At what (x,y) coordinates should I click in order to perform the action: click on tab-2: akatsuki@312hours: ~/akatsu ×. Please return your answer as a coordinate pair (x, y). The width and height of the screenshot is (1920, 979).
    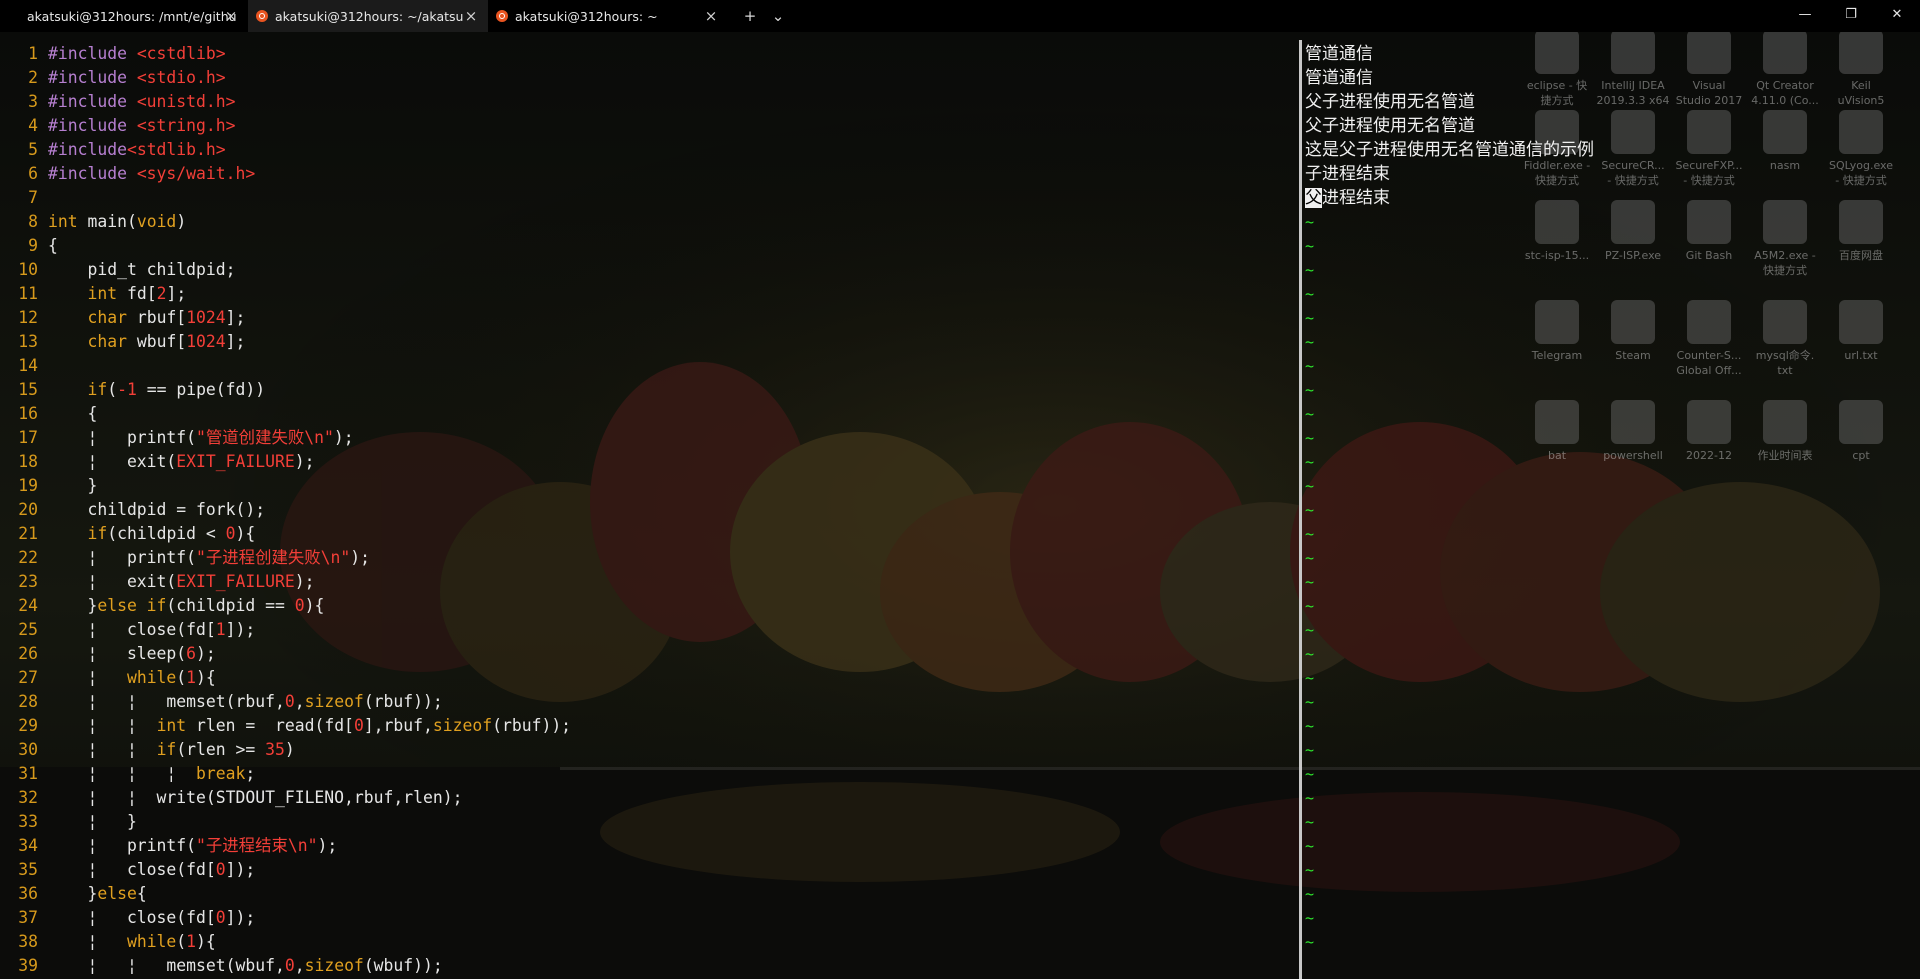
    Looking at the image, I should click on (368, 16).